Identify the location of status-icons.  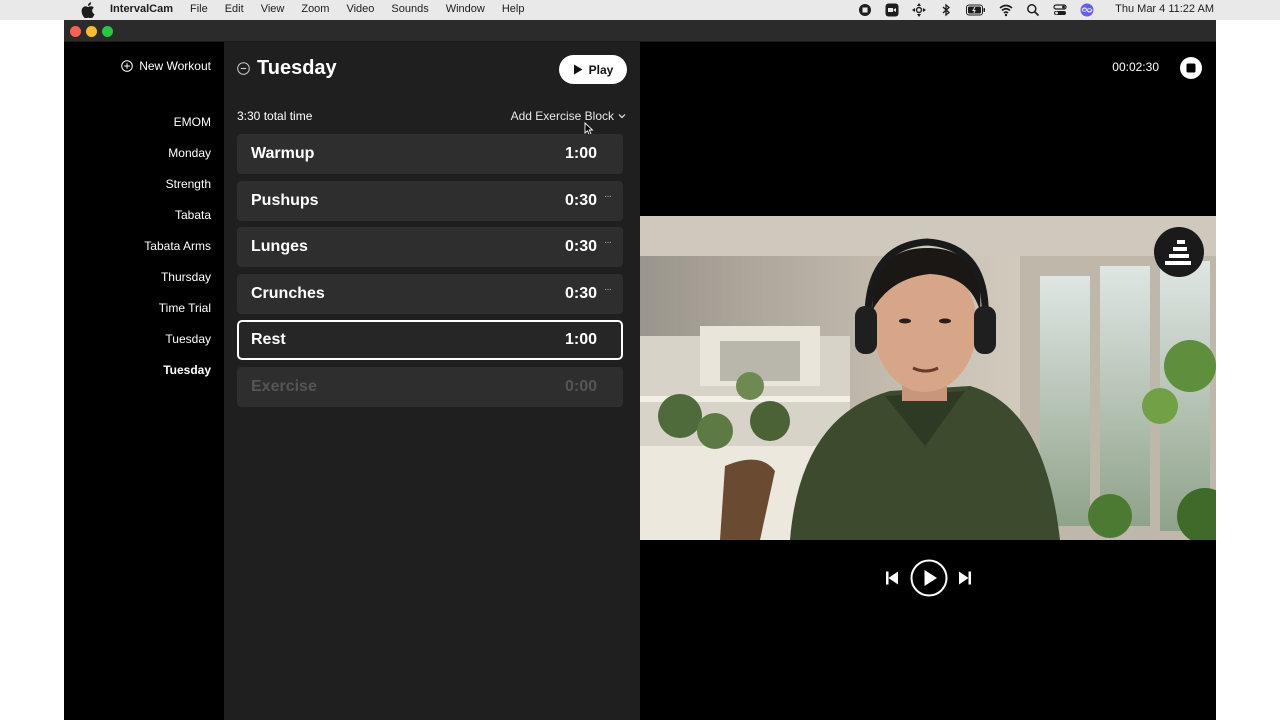
(969, 10).